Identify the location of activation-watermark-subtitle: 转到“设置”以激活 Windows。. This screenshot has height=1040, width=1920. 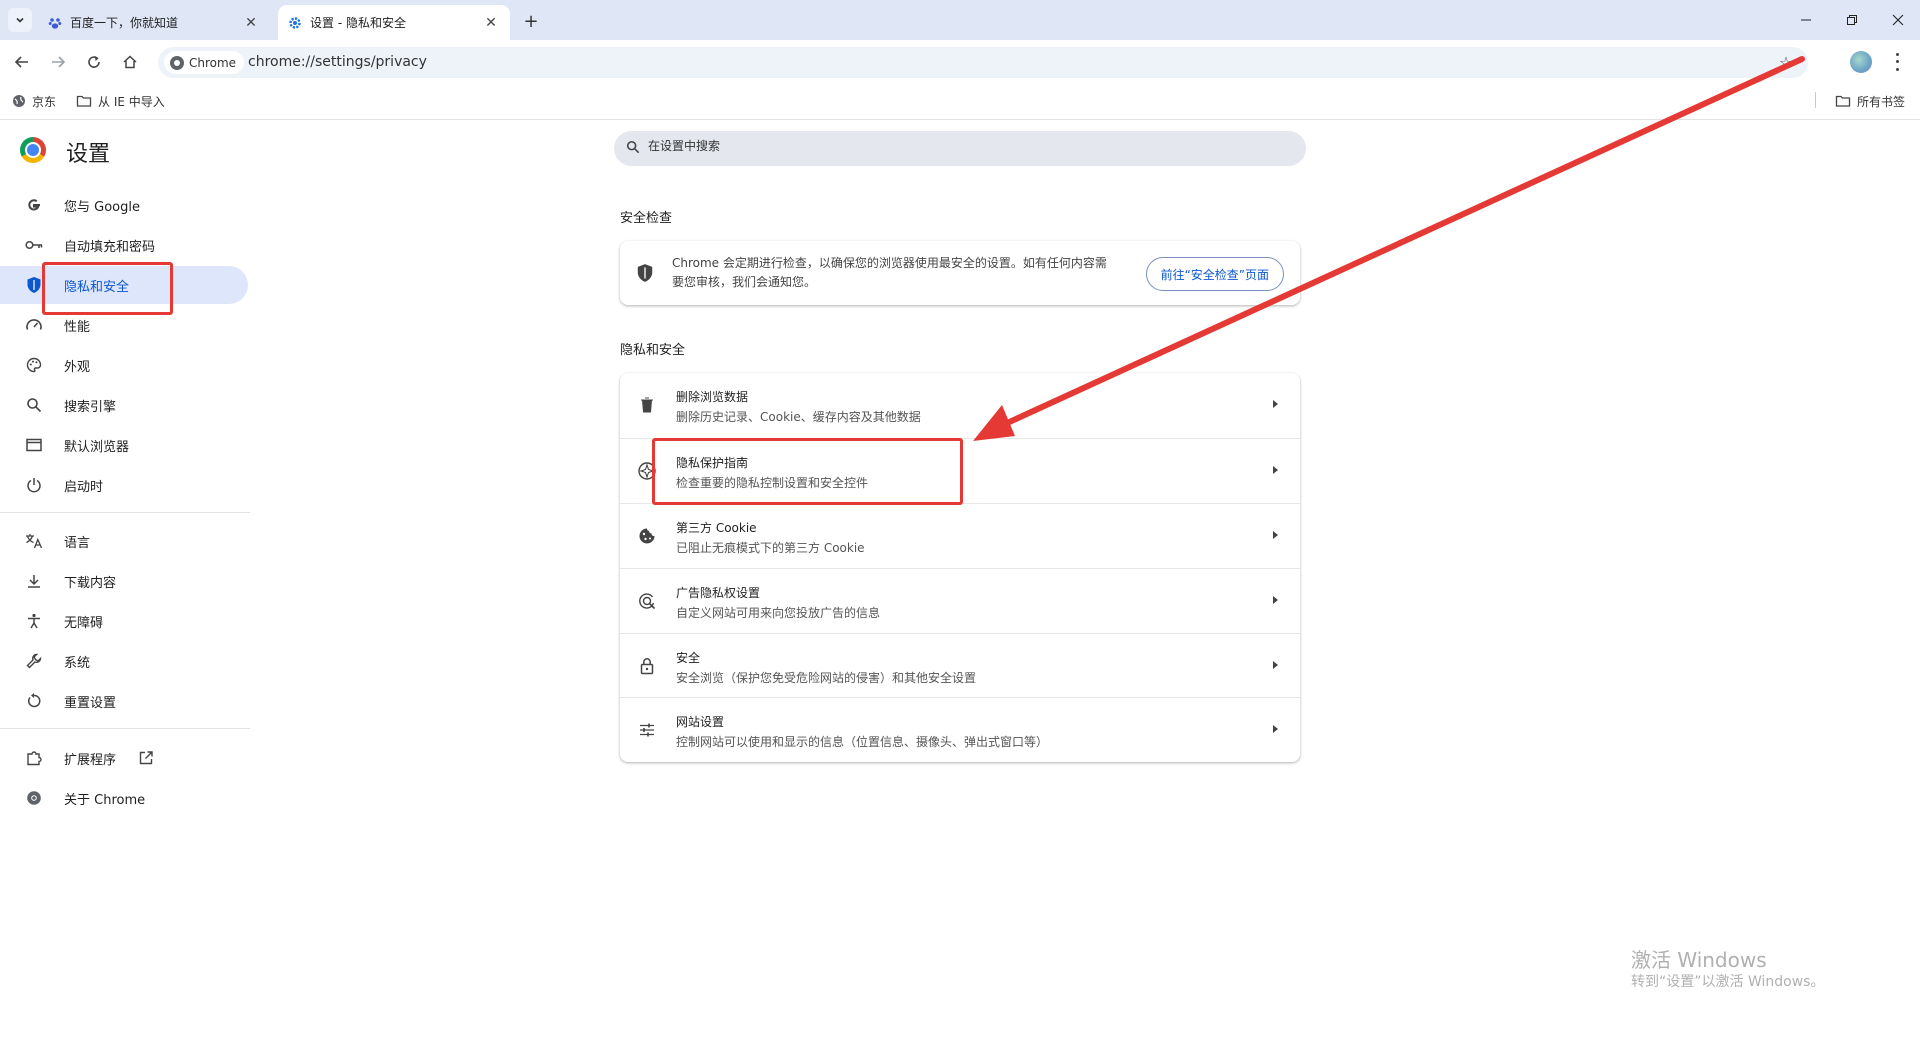
(1728, 982).